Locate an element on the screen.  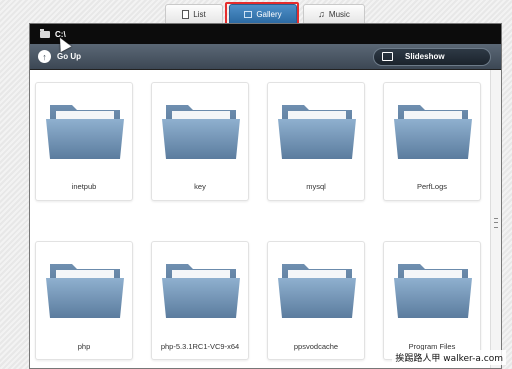
document-icon is located at coordinates (186, 14).